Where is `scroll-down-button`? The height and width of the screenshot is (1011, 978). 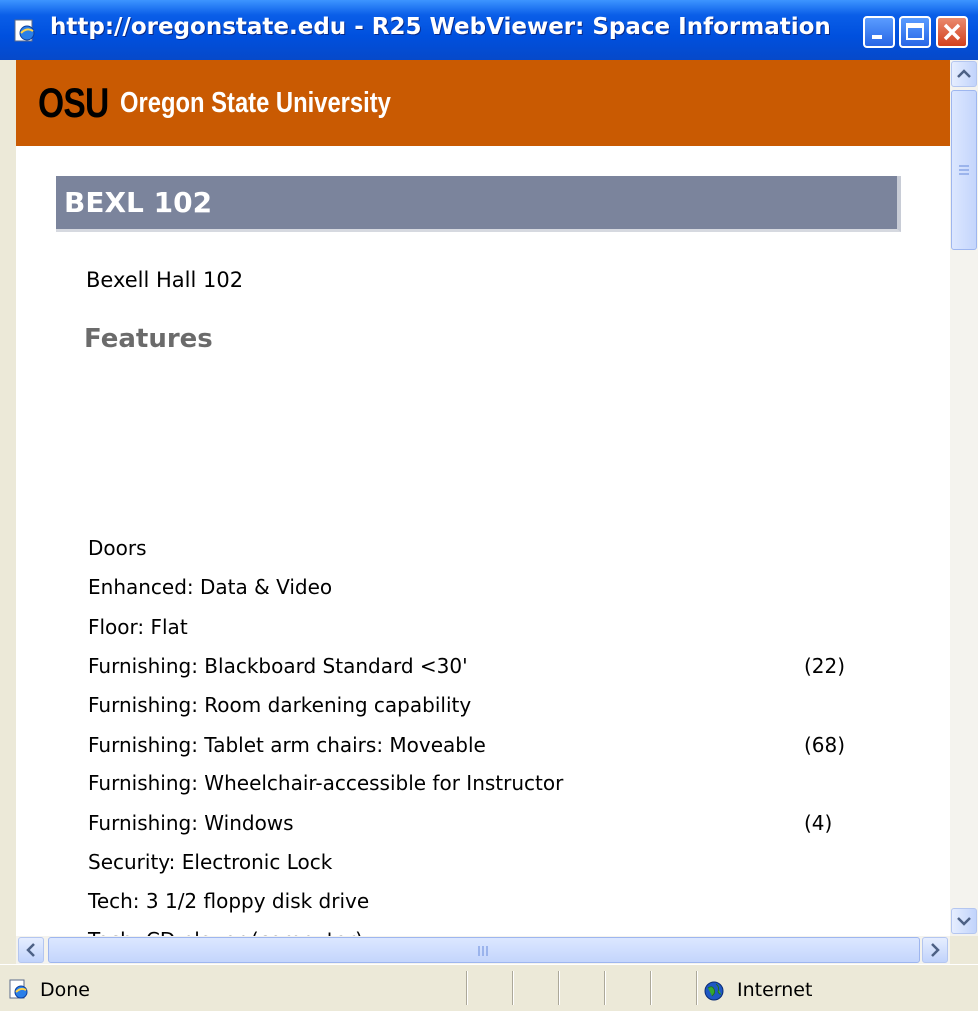
scroll-down-button is located at coordinates (964, 921).